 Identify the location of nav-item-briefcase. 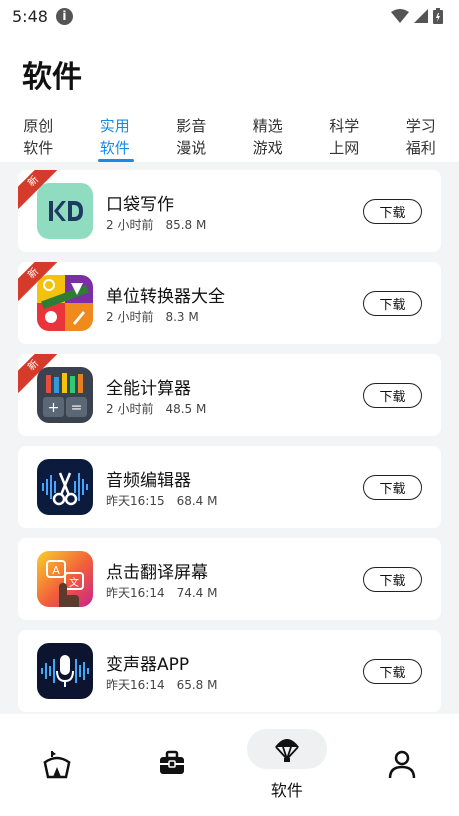
(172, 765).